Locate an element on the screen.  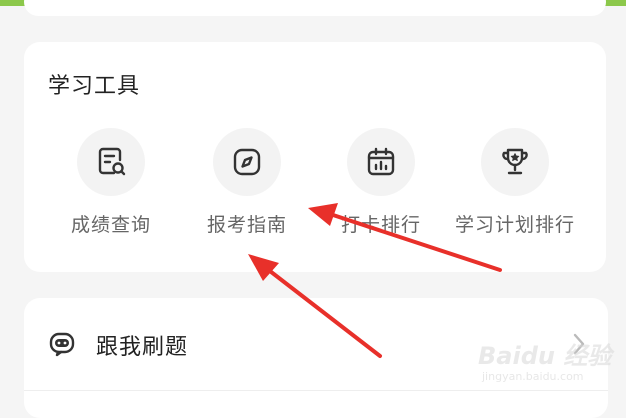
baidu-watermark: Baidu 经验 jingyan.baidu.com is located at coordinates (548, 360).